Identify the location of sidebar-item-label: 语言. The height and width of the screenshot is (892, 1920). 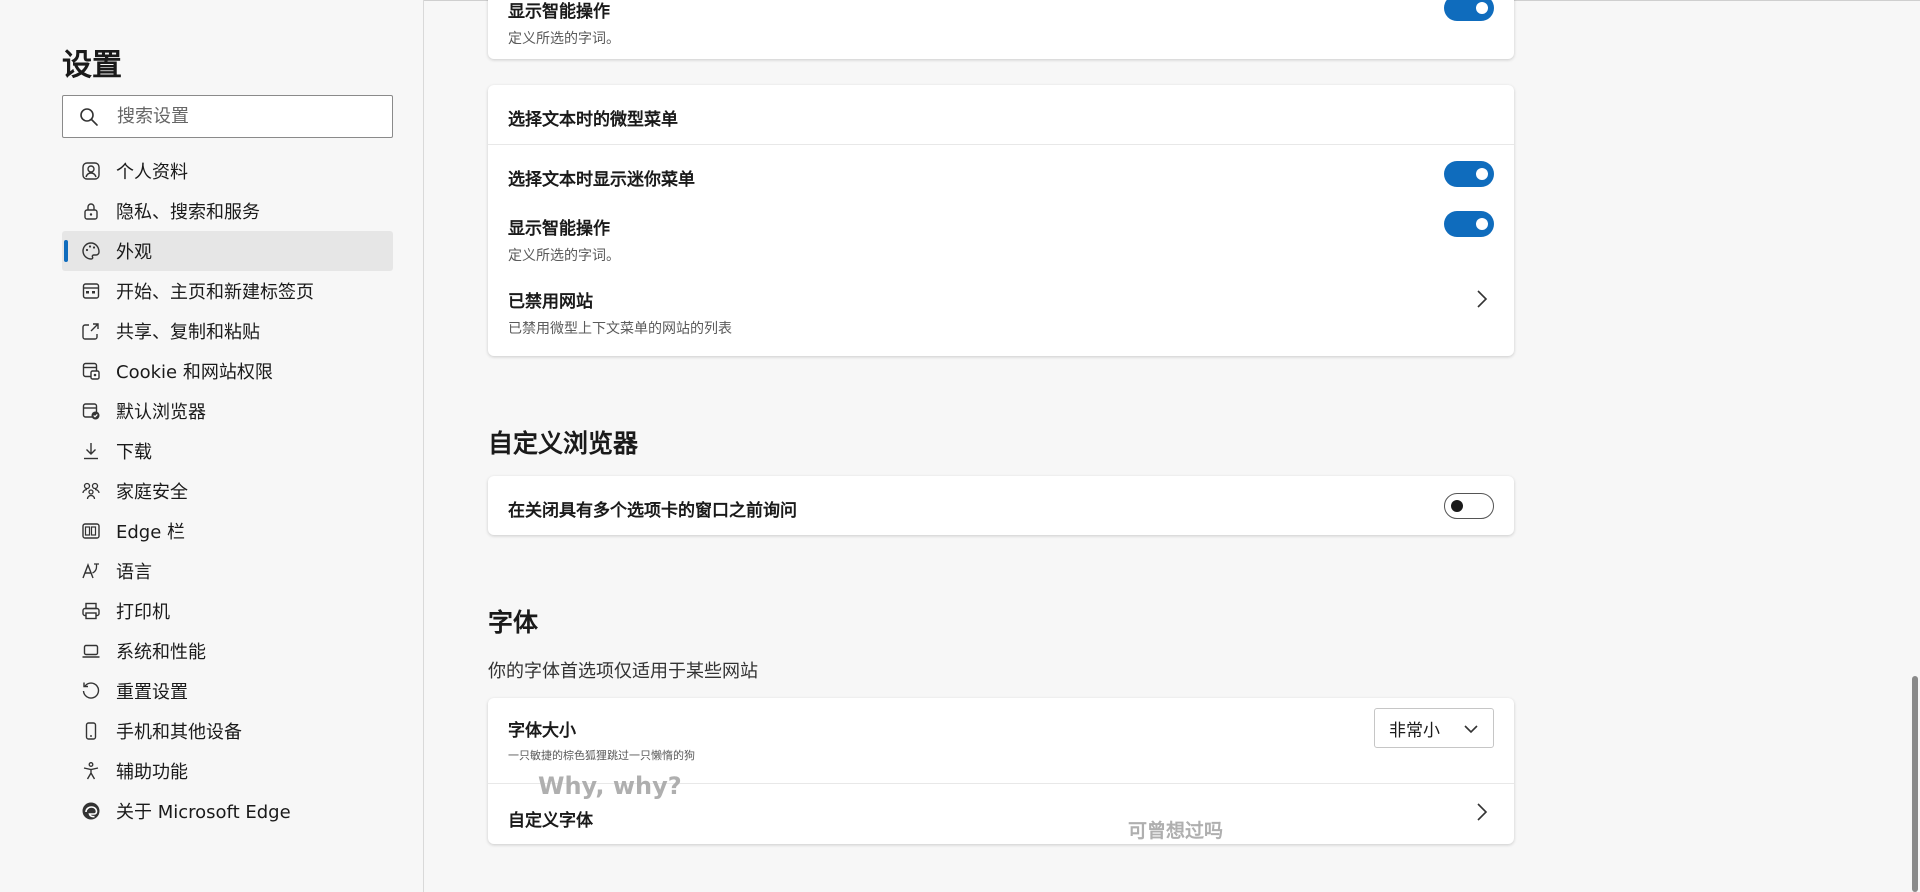
(134, 572).